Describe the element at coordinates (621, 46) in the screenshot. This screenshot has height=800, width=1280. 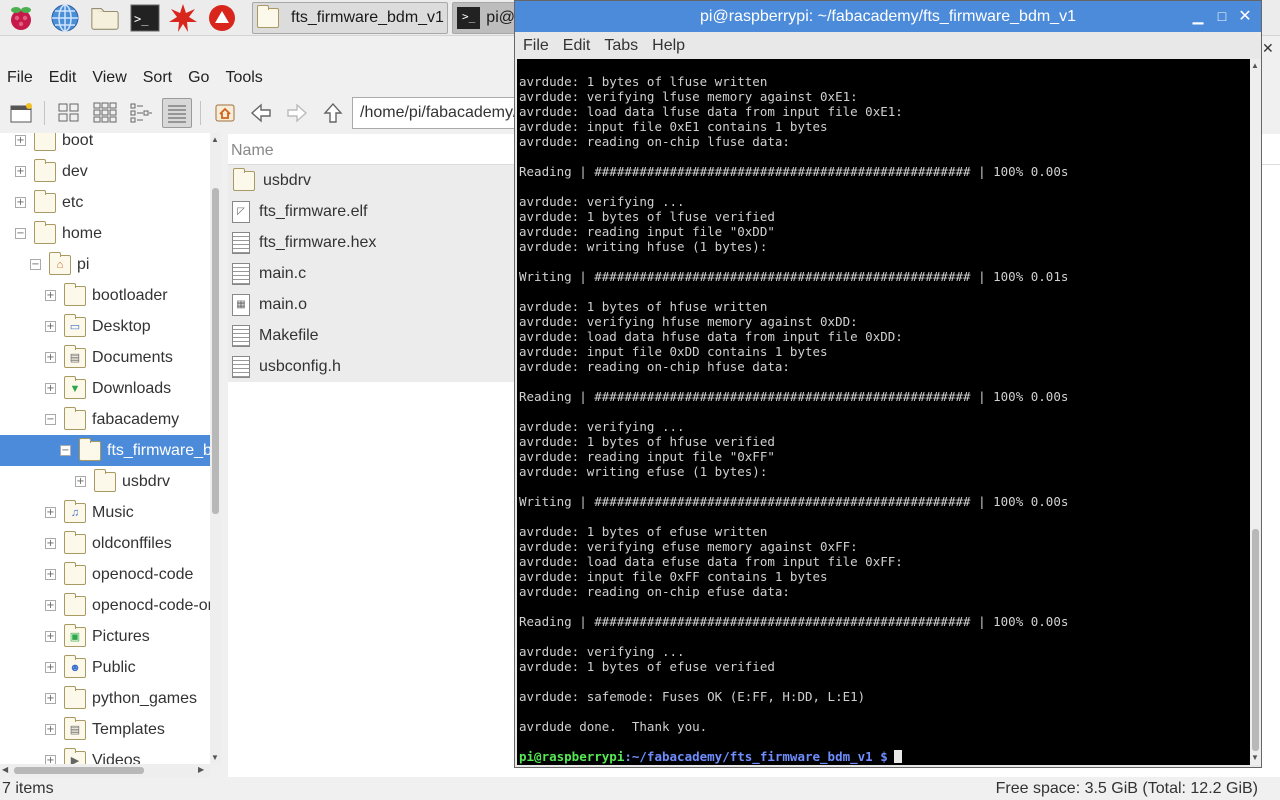
I see `menu-tabs: Tabs` at that location.